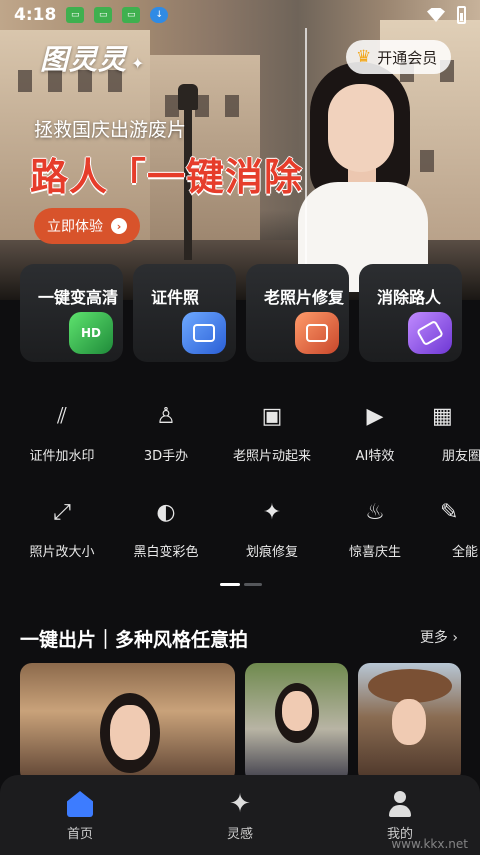 The image size is (480, 855). What do you see at coordinates (62, 433) in the screenshot?
I see `tool-watermark: ⫽ 证件加水印` at bounding box center [62, 433].